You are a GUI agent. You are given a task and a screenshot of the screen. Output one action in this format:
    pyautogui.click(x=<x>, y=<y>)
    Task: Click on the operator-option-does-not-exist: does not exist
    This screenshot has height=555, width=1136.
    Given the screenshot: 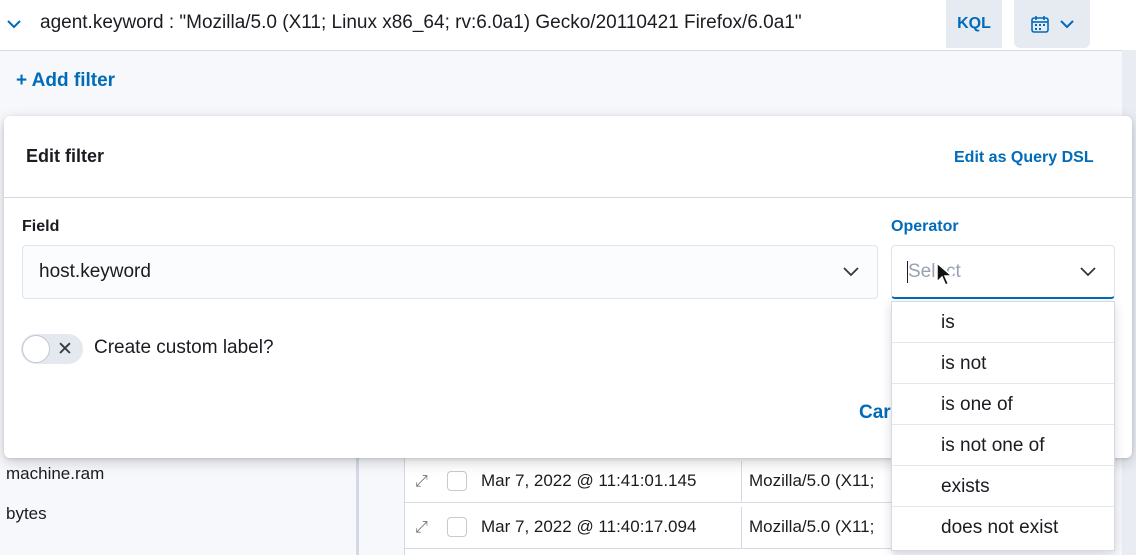 What is the action you would take?
    pyautogui.click(x=1003, y=527)
    